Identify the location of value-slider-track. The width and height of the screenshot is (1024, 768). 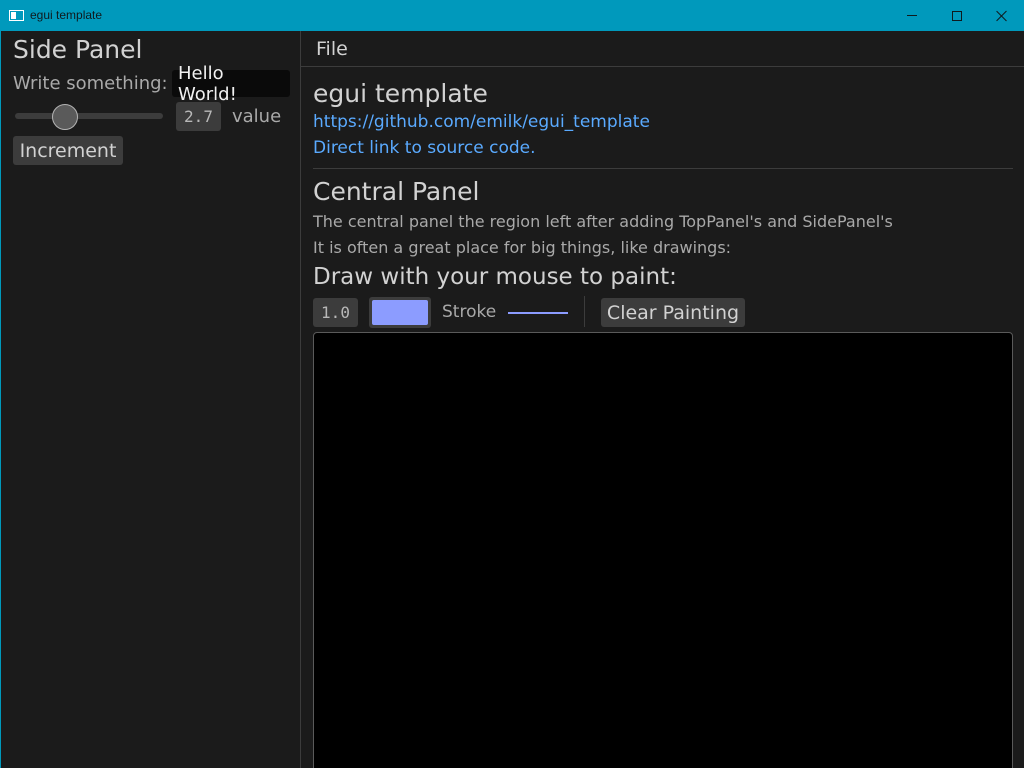
(89, 116).